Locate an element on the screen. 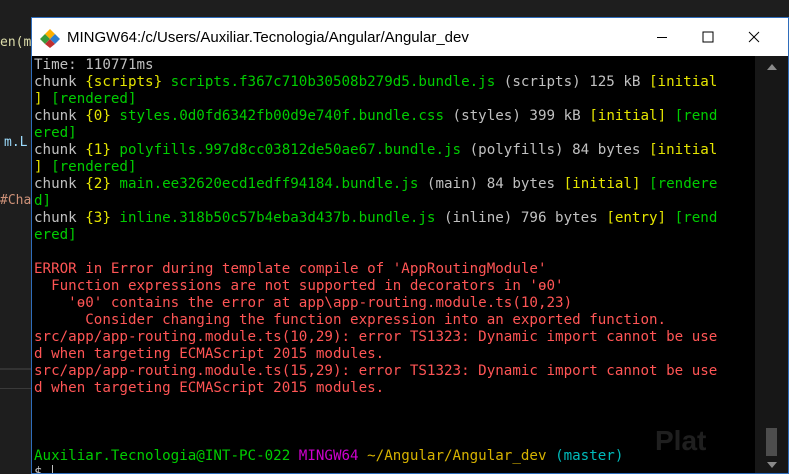 This screenshot has width=789, height=474. terminal-text: ] is located at coordinates (43, 99).